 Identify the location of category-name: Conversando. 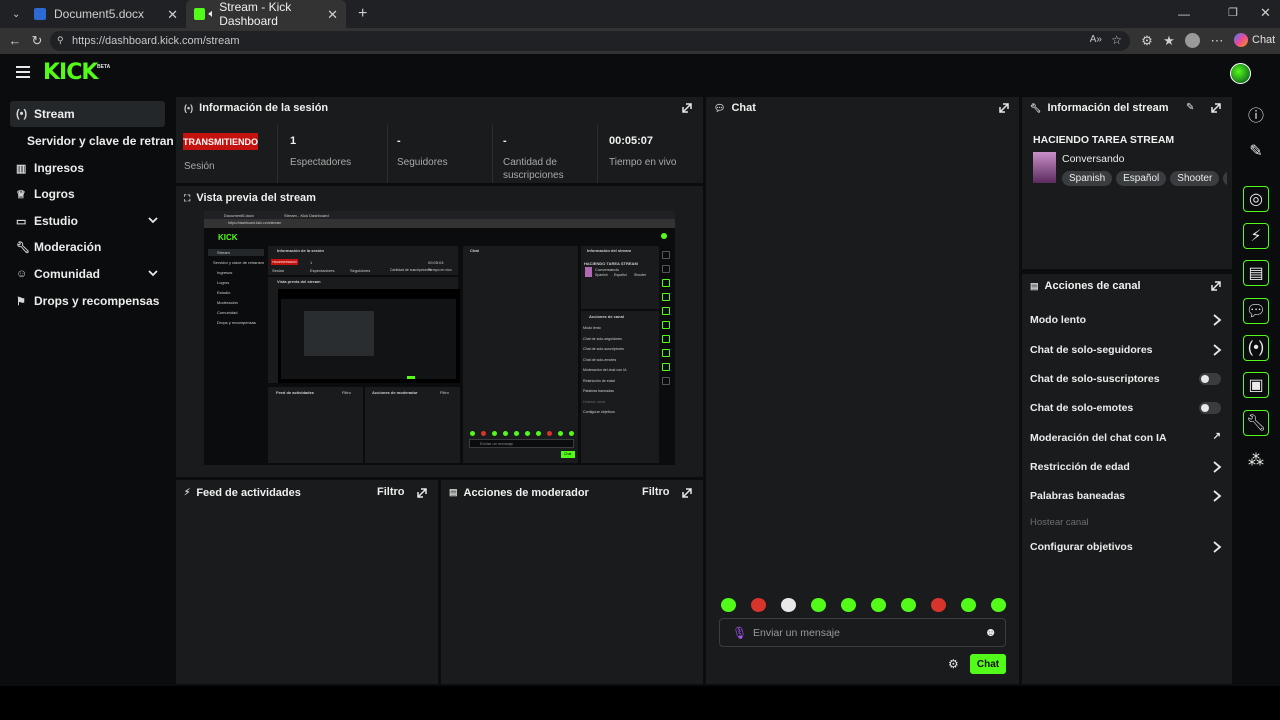
(1093, 159).